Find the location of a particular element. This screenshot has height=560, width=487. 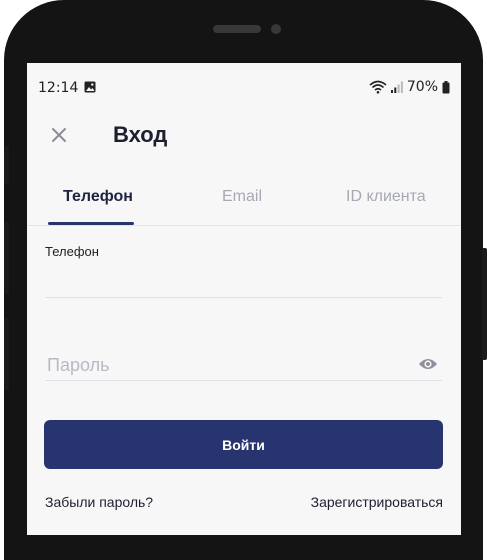

phone-input is located at coordinates (245, 282).